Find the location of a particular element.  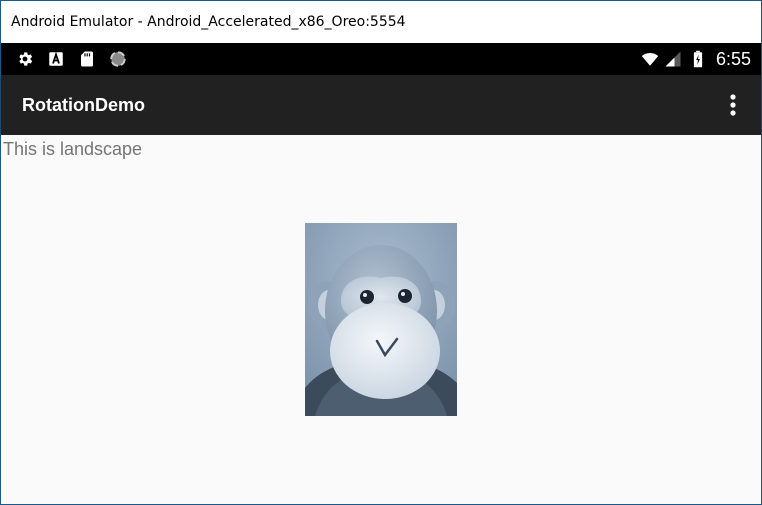

sync-circle-icon is located at coordinates (118, 59).